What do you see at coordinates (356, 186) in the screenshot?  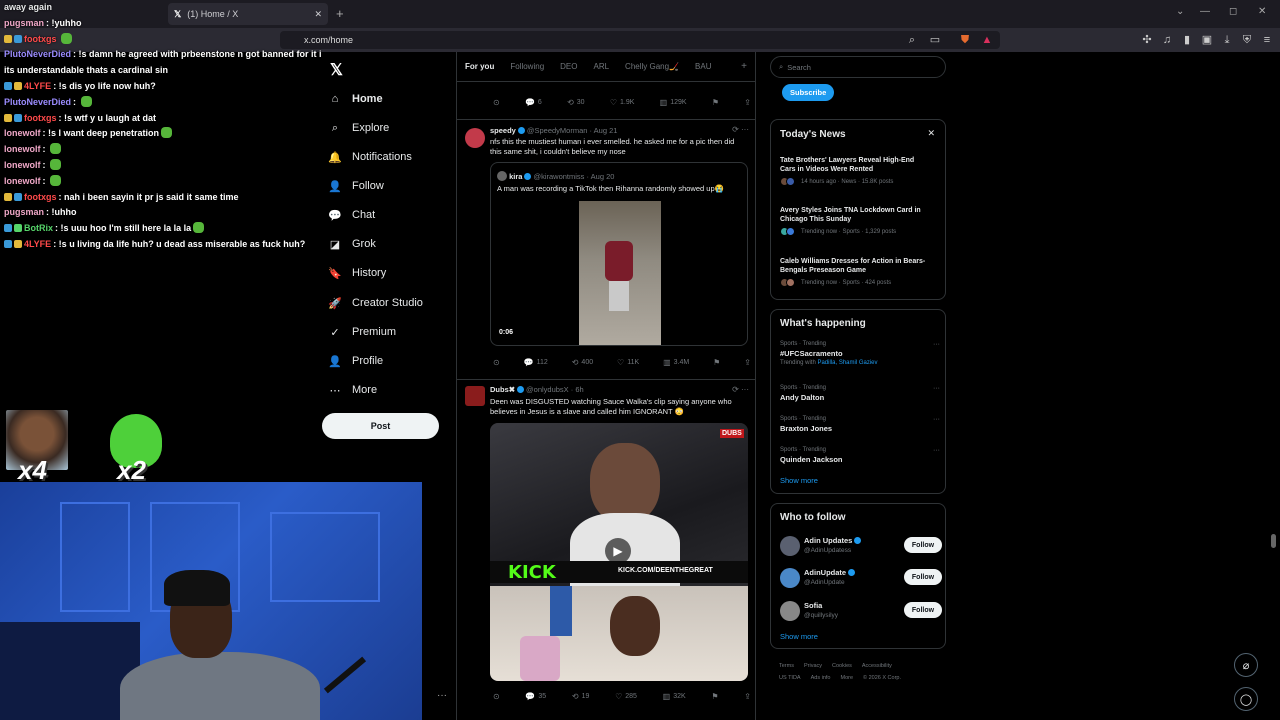 I see `nav-item-follow: 👤 Follow` at bounding box center [356, 186].